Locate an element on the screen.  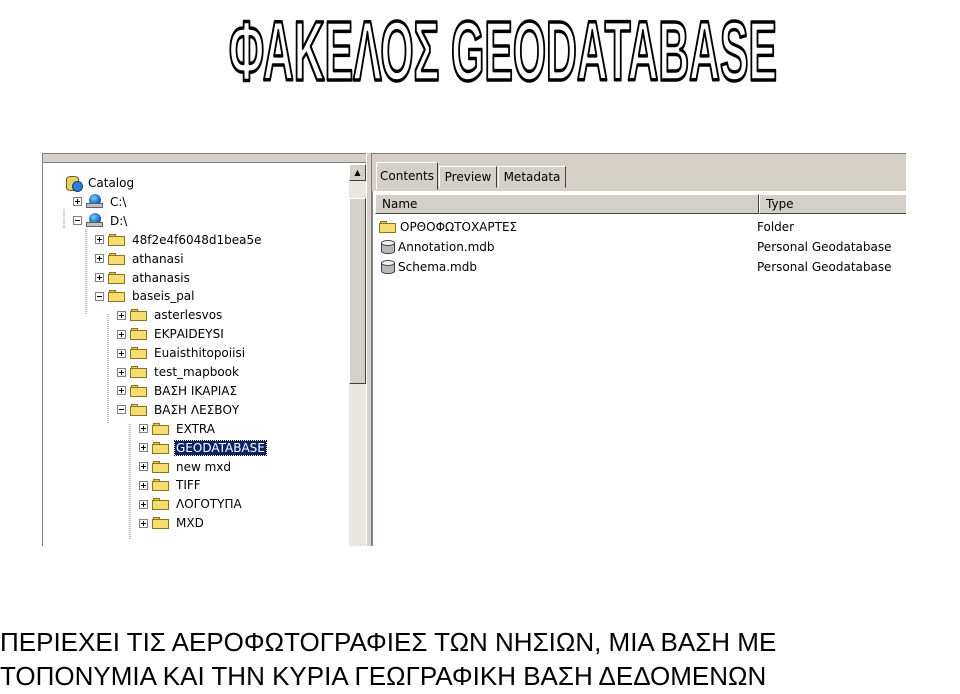
tree-node: ΛΟΓΟΤΥΠΑ is located at coordinates (191, 504).